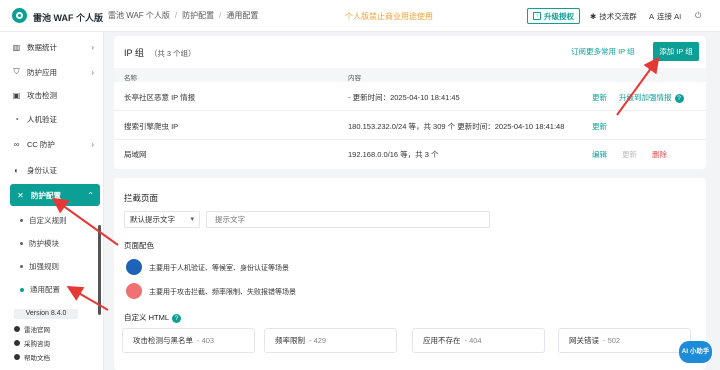 The image size is (720, 370). What do you see at coordinates (404, 97) in the screenshot?
I see `table-row-content: - 更新时间：2025-04-10 18:41:45` at bounding box center [404, 97].